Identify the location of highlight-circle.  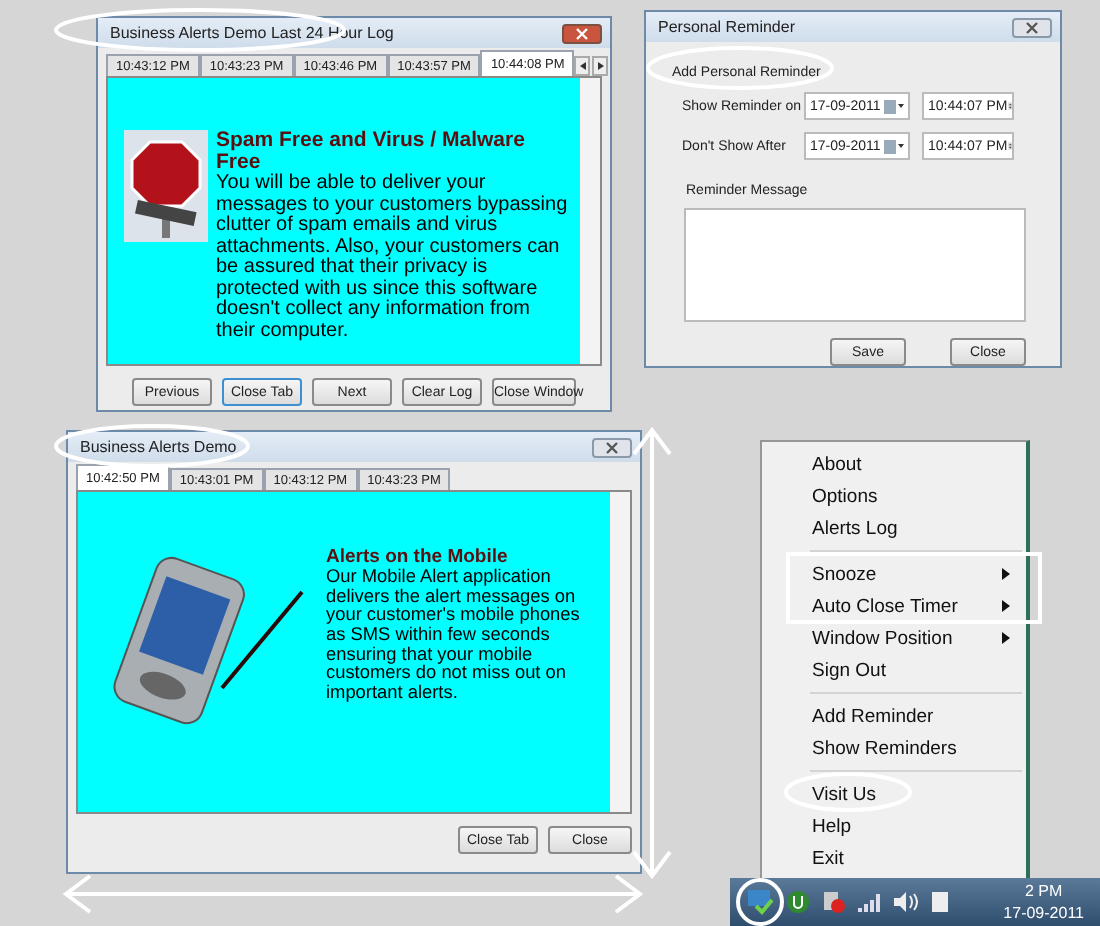
(760, 902).